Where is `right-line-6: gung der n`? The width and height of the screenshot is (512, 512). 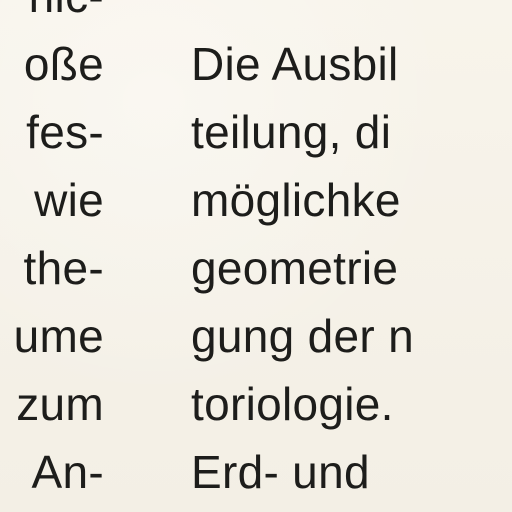
right-line-6: gung der n is located at coordinates (302, 336).